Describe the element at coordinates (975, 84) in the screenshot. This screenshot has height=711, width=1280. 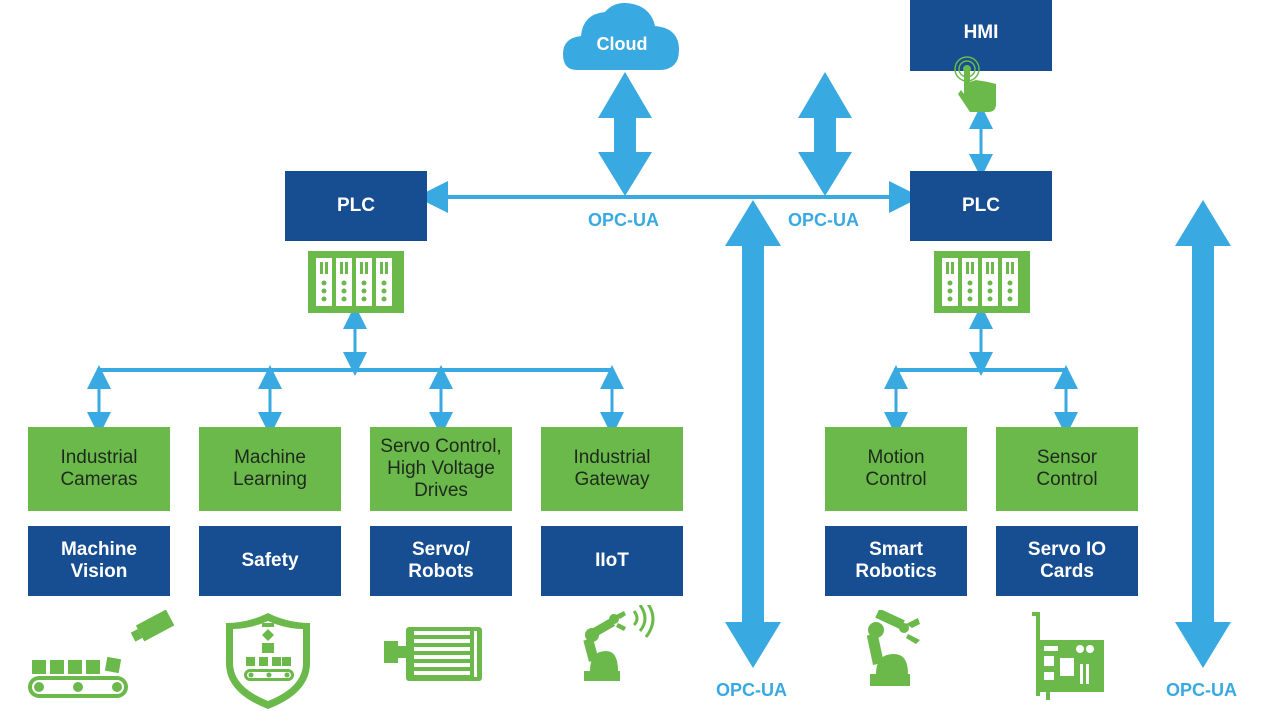
I see `touch-hand-icon` at that location.